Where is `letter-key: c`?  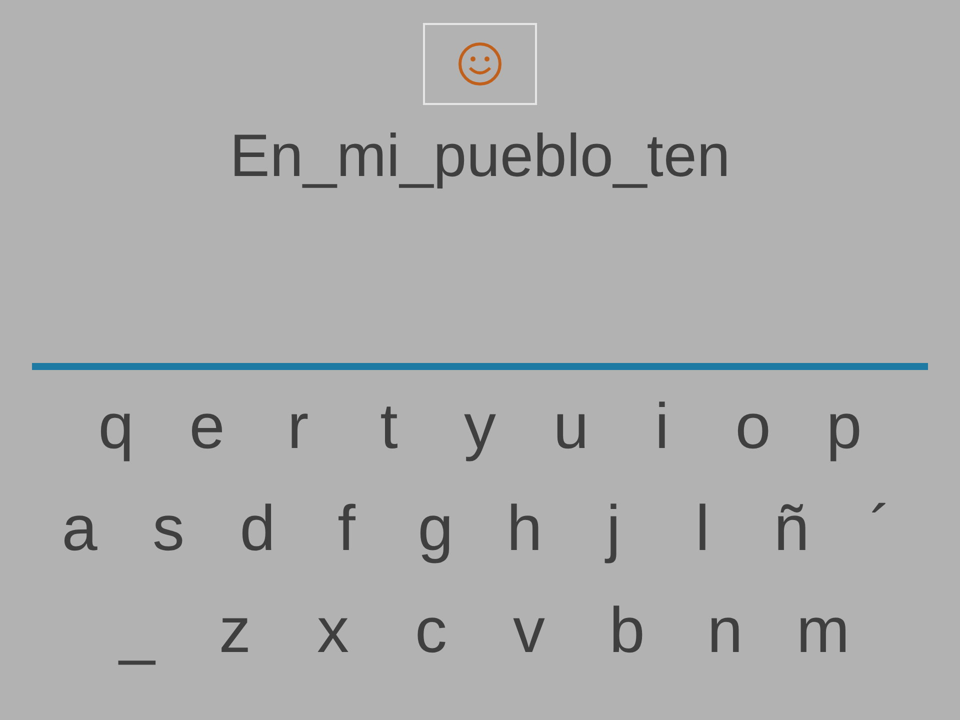
letter-key: c is located at coordinates (431, 630).